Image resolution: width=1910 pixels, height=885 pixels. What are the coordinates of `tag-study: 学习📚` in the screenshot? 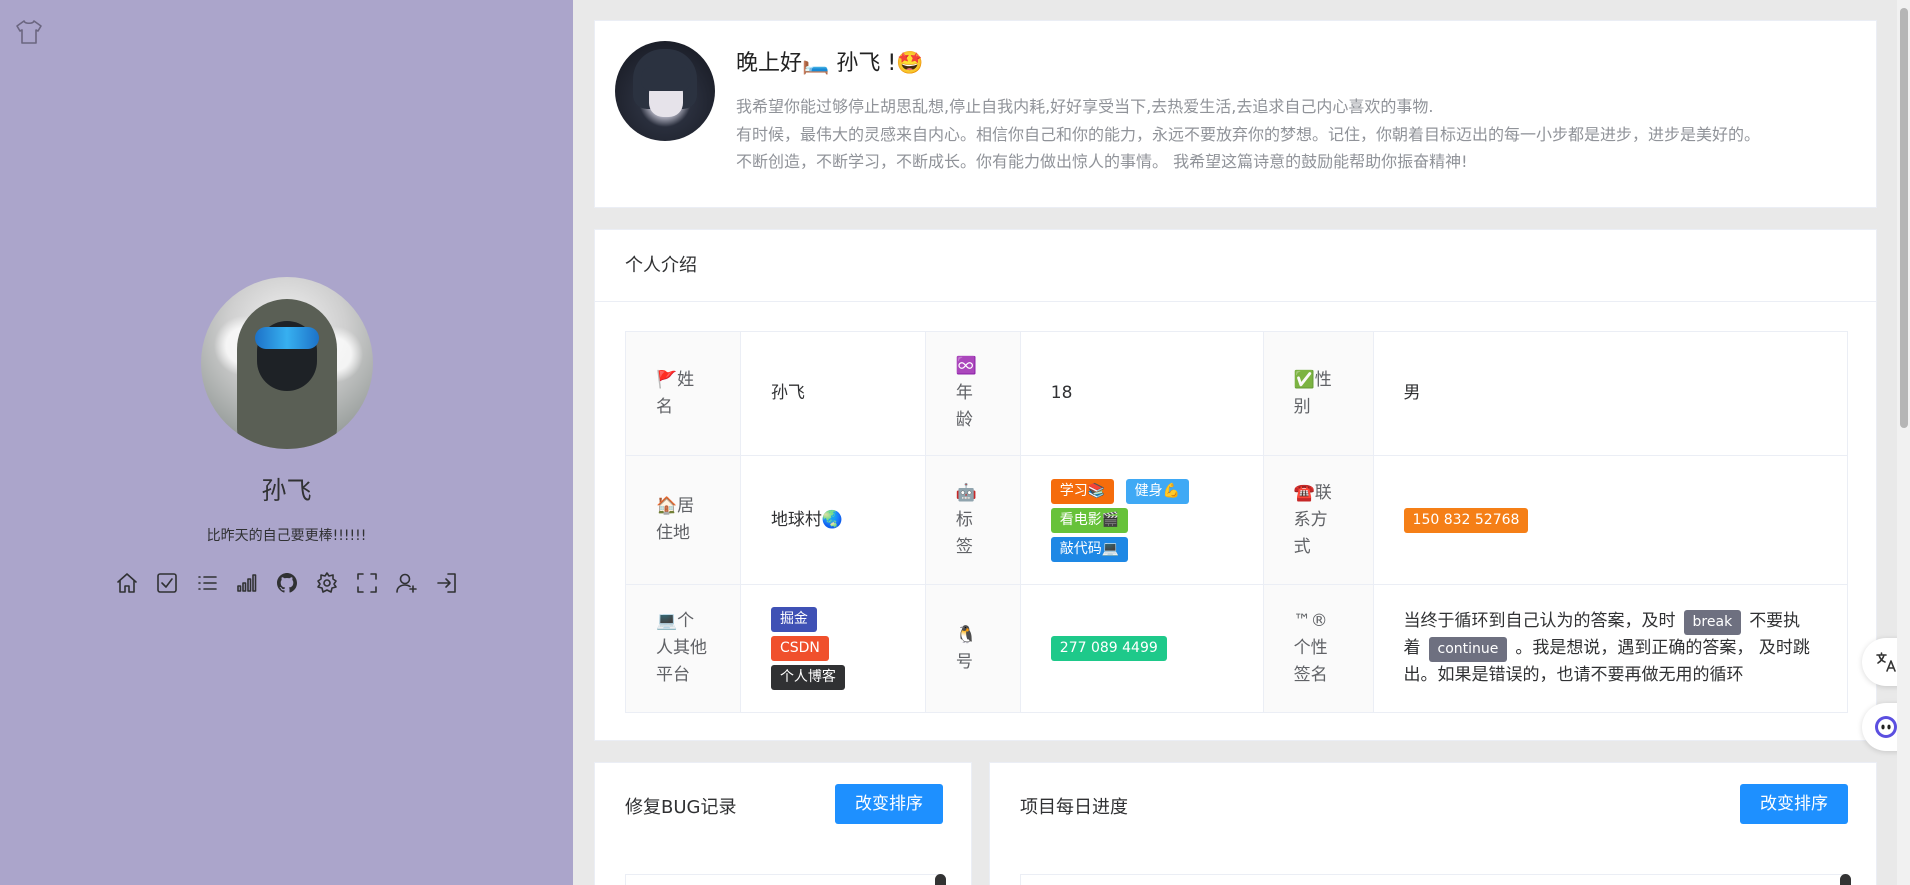 It's located at (1082, 491).